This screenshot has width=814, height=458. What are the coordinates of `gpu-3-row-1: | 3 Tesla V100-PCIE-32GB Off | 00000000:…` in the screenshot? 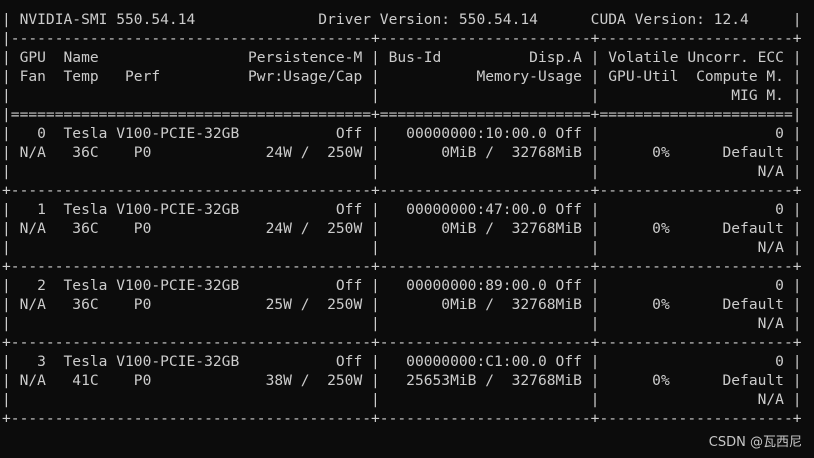 It's located at (402, 361).